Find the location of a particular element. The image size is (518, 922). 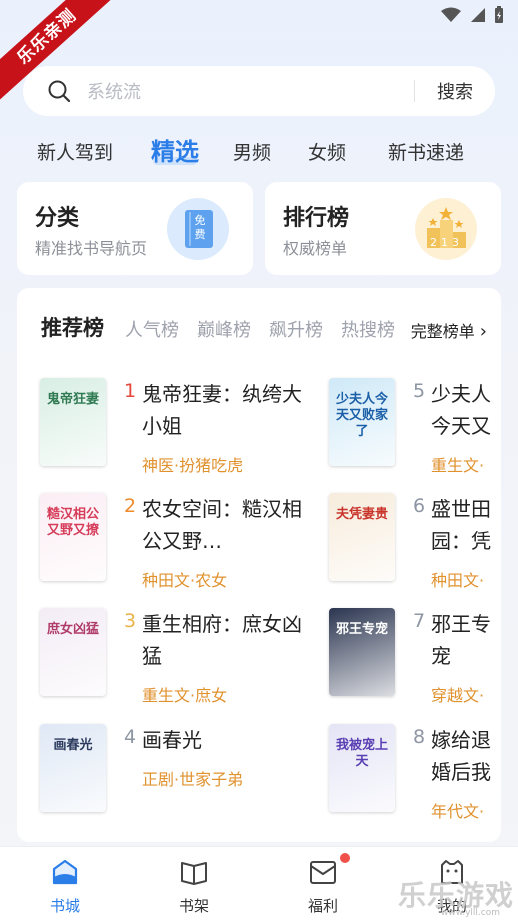

full-list-label: 完整榜单 is located at coordinates (442, 331).